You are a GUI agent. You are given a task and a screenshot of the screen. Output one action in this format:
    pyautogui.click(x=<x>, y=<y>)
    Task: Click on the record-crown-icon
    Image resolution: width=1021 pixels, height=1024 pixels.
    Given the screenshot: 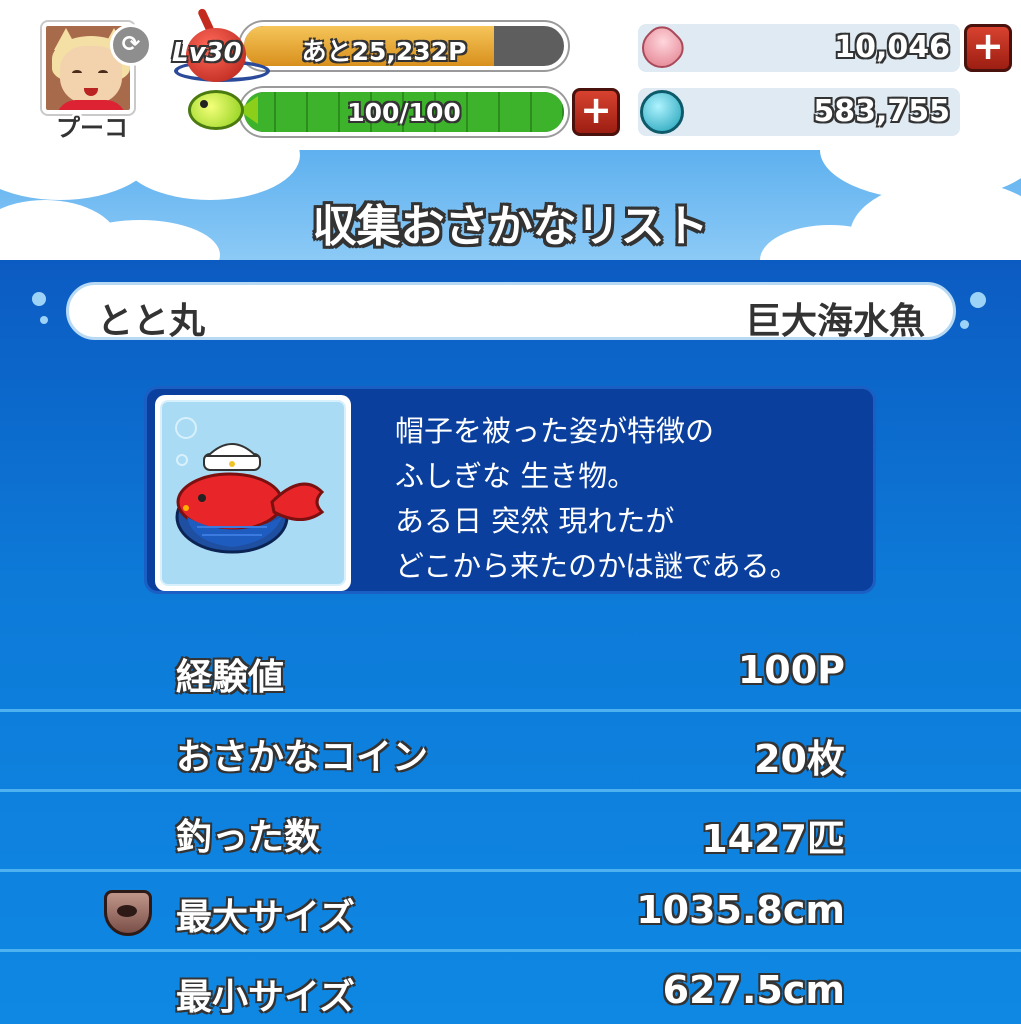 What is the action you would take?
    pyautogui.click(x=128, y=913)
    